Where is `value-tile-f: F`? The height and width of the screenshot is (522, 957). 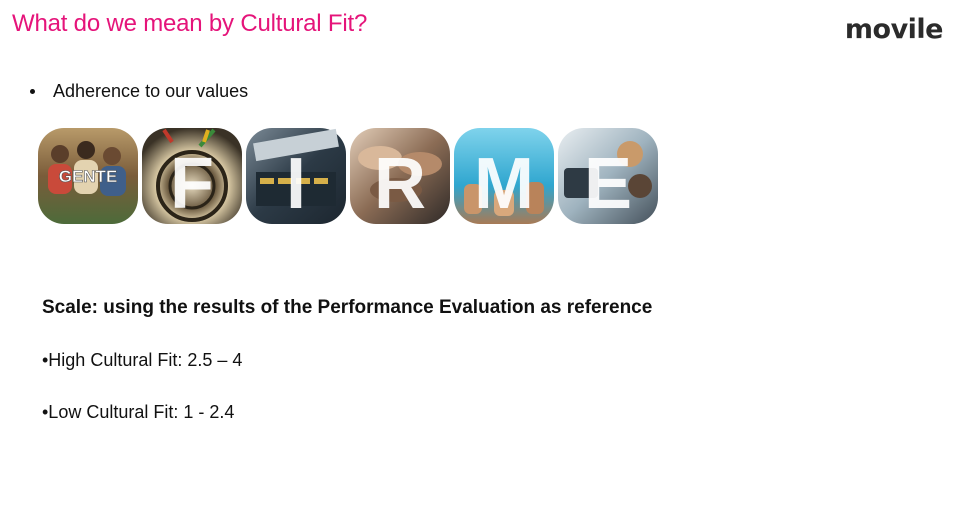 value-tile-f: F is located at coordinates (192, 176).